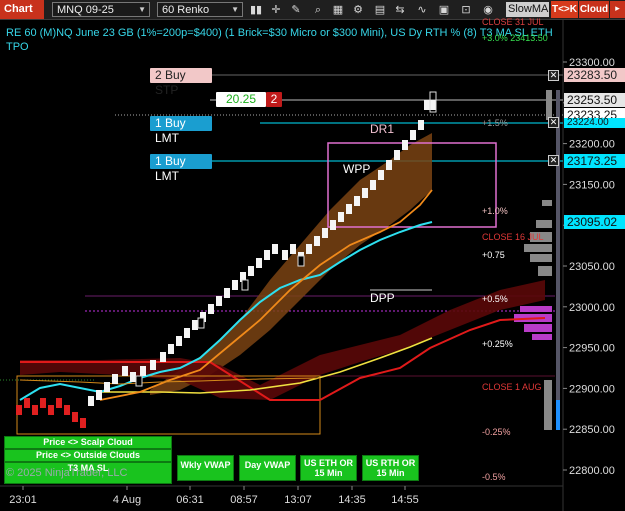 The image size is (625, 511). What do you see at coordinates (512, 387) in the screenshot?
I see `close-1aug-label: CLOSE 1 AUG` at bounding box center [512, 387].